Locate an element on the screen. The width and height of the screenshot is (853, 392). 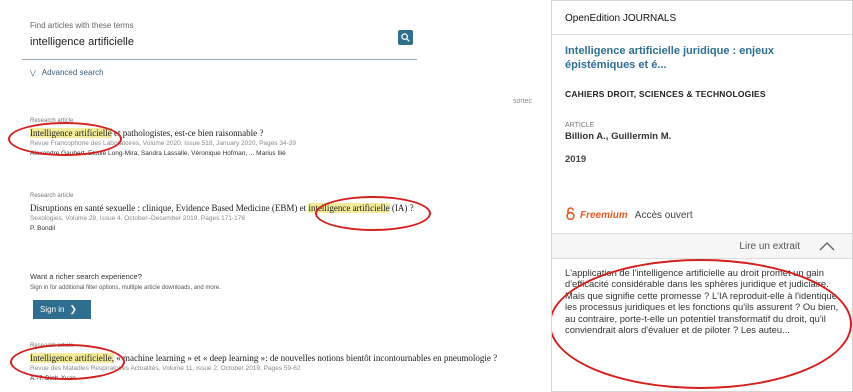
chevron-right-icon: ❯ is located at coordinates (73, 309).